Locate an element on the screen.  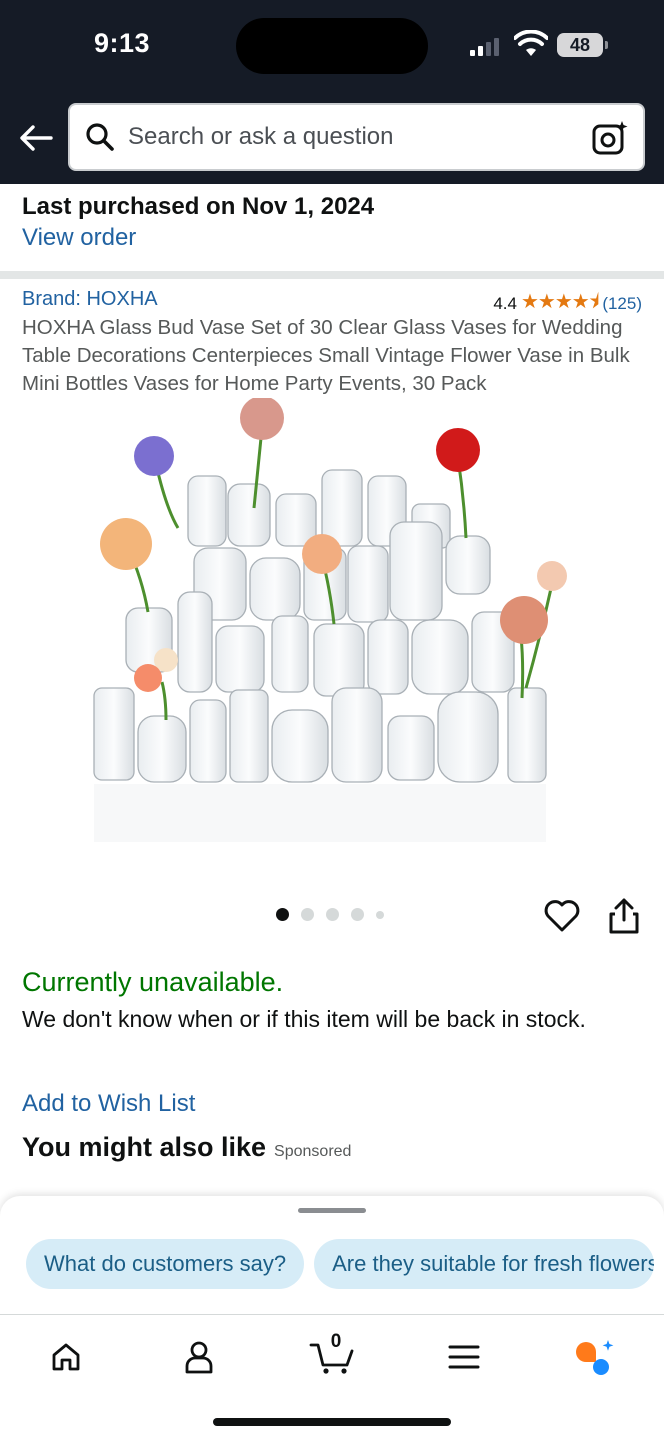
home-icon is located at coordinates (66, 1357).